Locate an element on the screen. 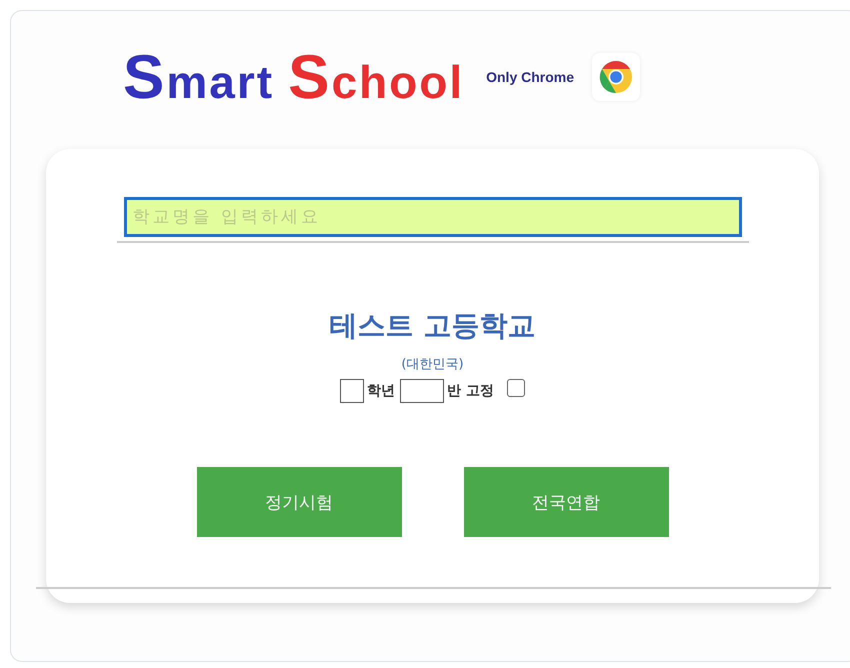 The image size is (850, 668). school-name: 테스트 고등학교 is located at coordinates (433, 326).